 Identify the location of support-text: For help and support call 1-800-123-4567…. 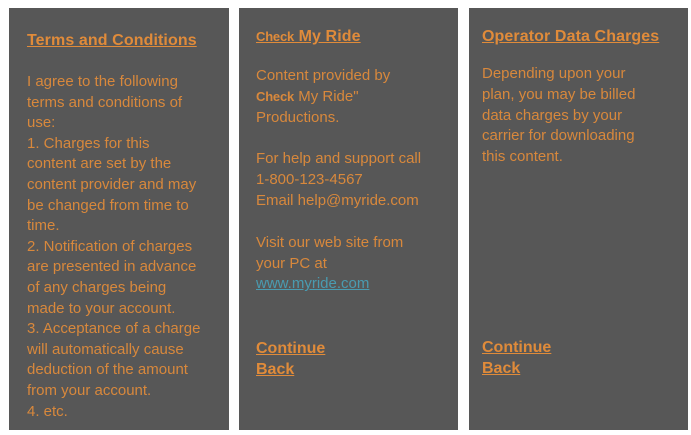
(339, 179).